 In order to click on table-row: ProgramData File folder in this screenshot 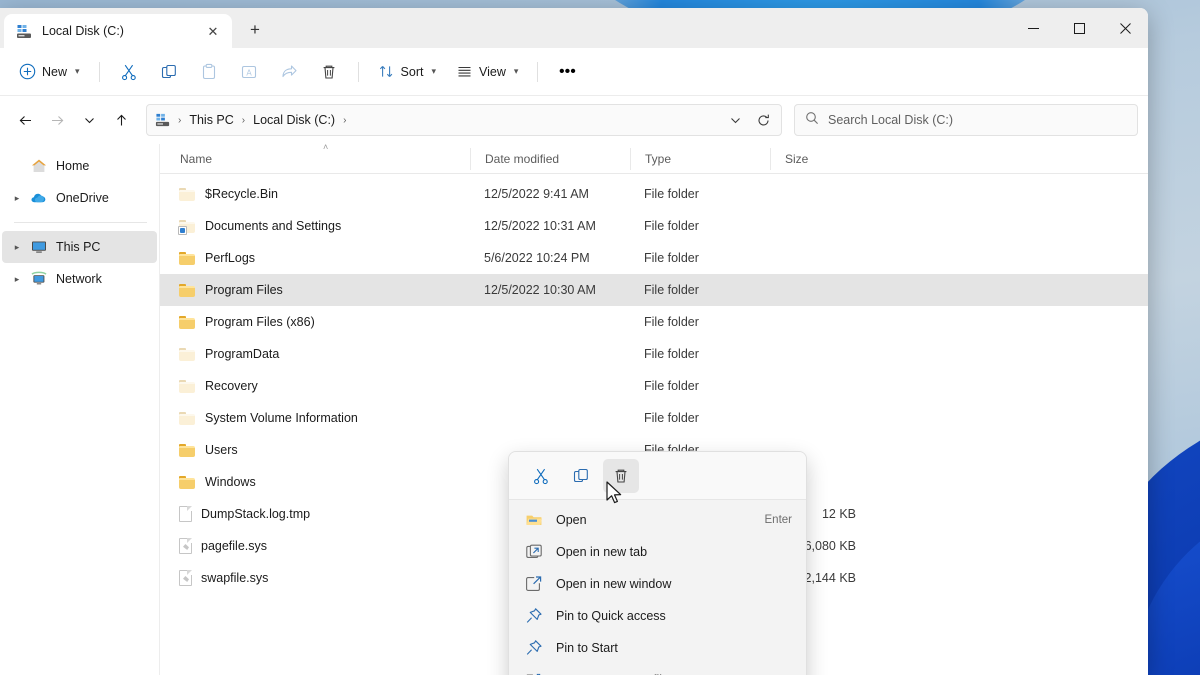, I will do `click(654, 354)`.